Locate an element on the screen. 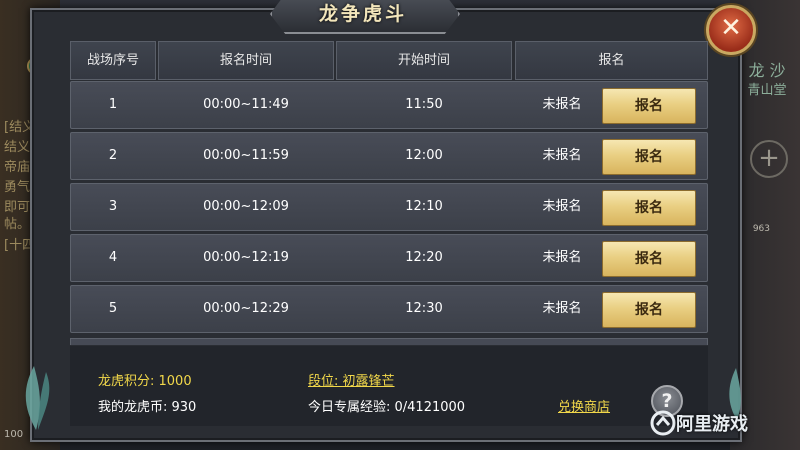  row-registration-time: 00:00~12:19 is located at coordinates (246, 257).